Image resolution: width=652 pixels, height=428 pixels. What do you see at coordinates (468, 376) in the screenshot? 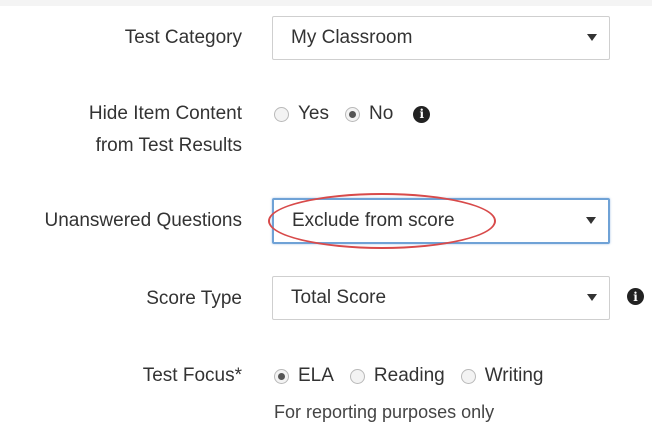
I see `radio-writing` at bounding box center [468, 376].